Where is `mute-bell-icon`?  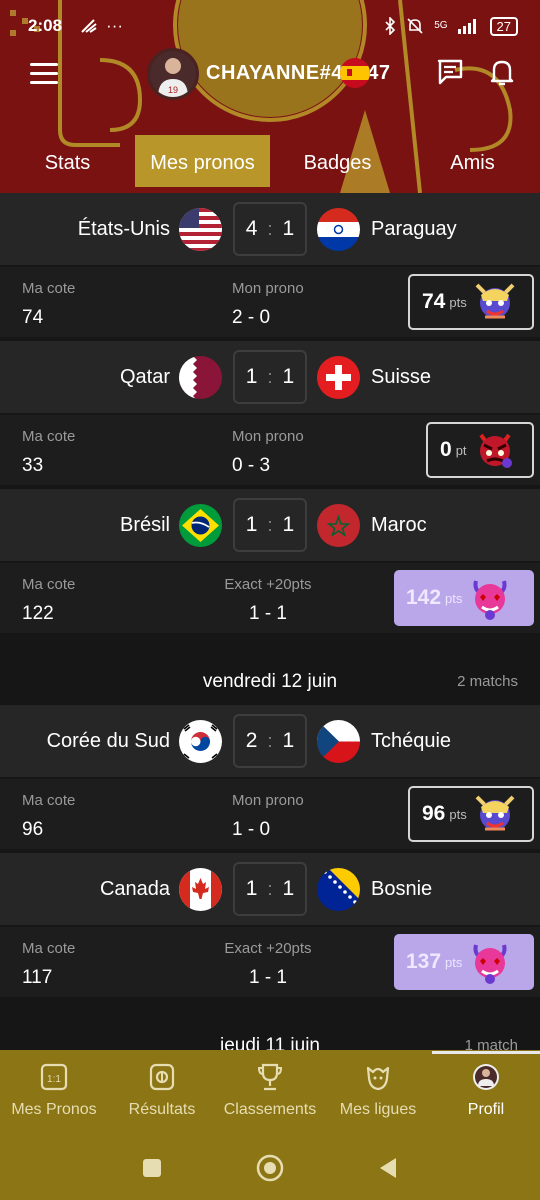
mute-bell-icon is located at coordinates (415, 26).